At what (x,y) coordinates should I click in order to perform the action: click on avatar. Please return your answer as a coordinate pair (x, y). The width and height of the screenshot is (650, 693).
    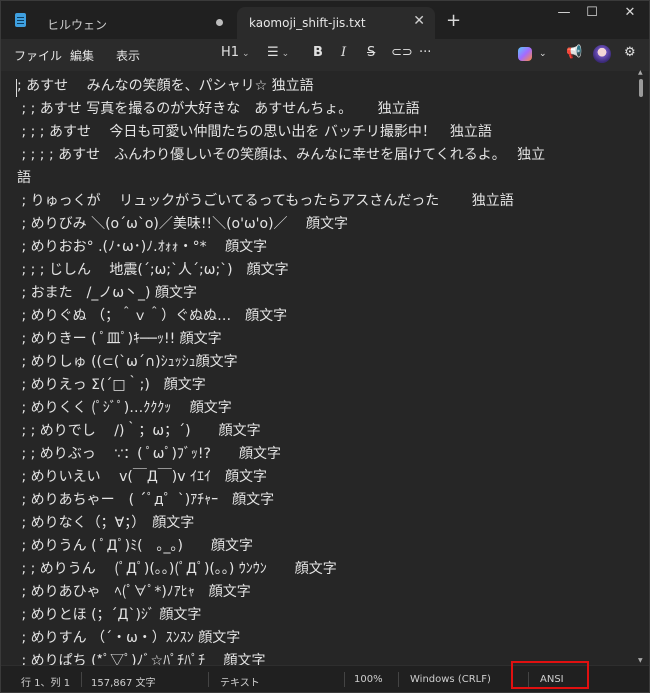
    Looking at the image, I should click on (602, 54).